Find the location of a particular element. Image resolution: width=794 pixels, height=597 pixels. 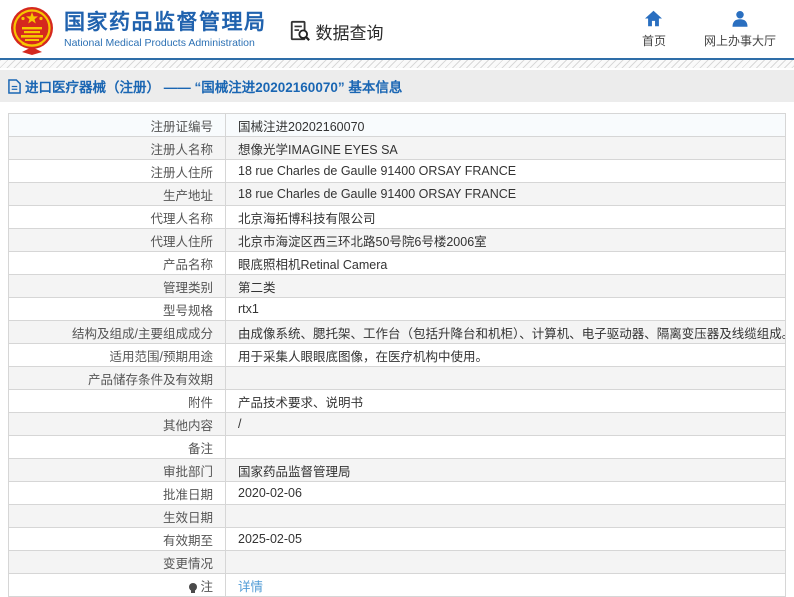

table-row: 其他内容 / is located at coordinates (397, 424).